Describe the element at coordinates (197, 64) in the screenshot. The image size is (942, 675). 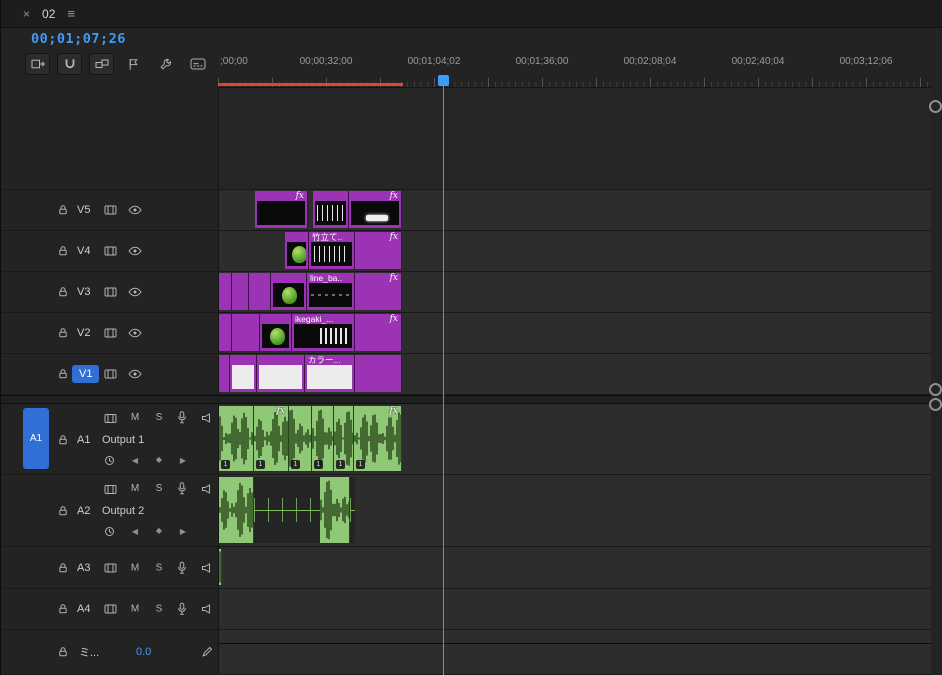
I see `captions-button` at that location.